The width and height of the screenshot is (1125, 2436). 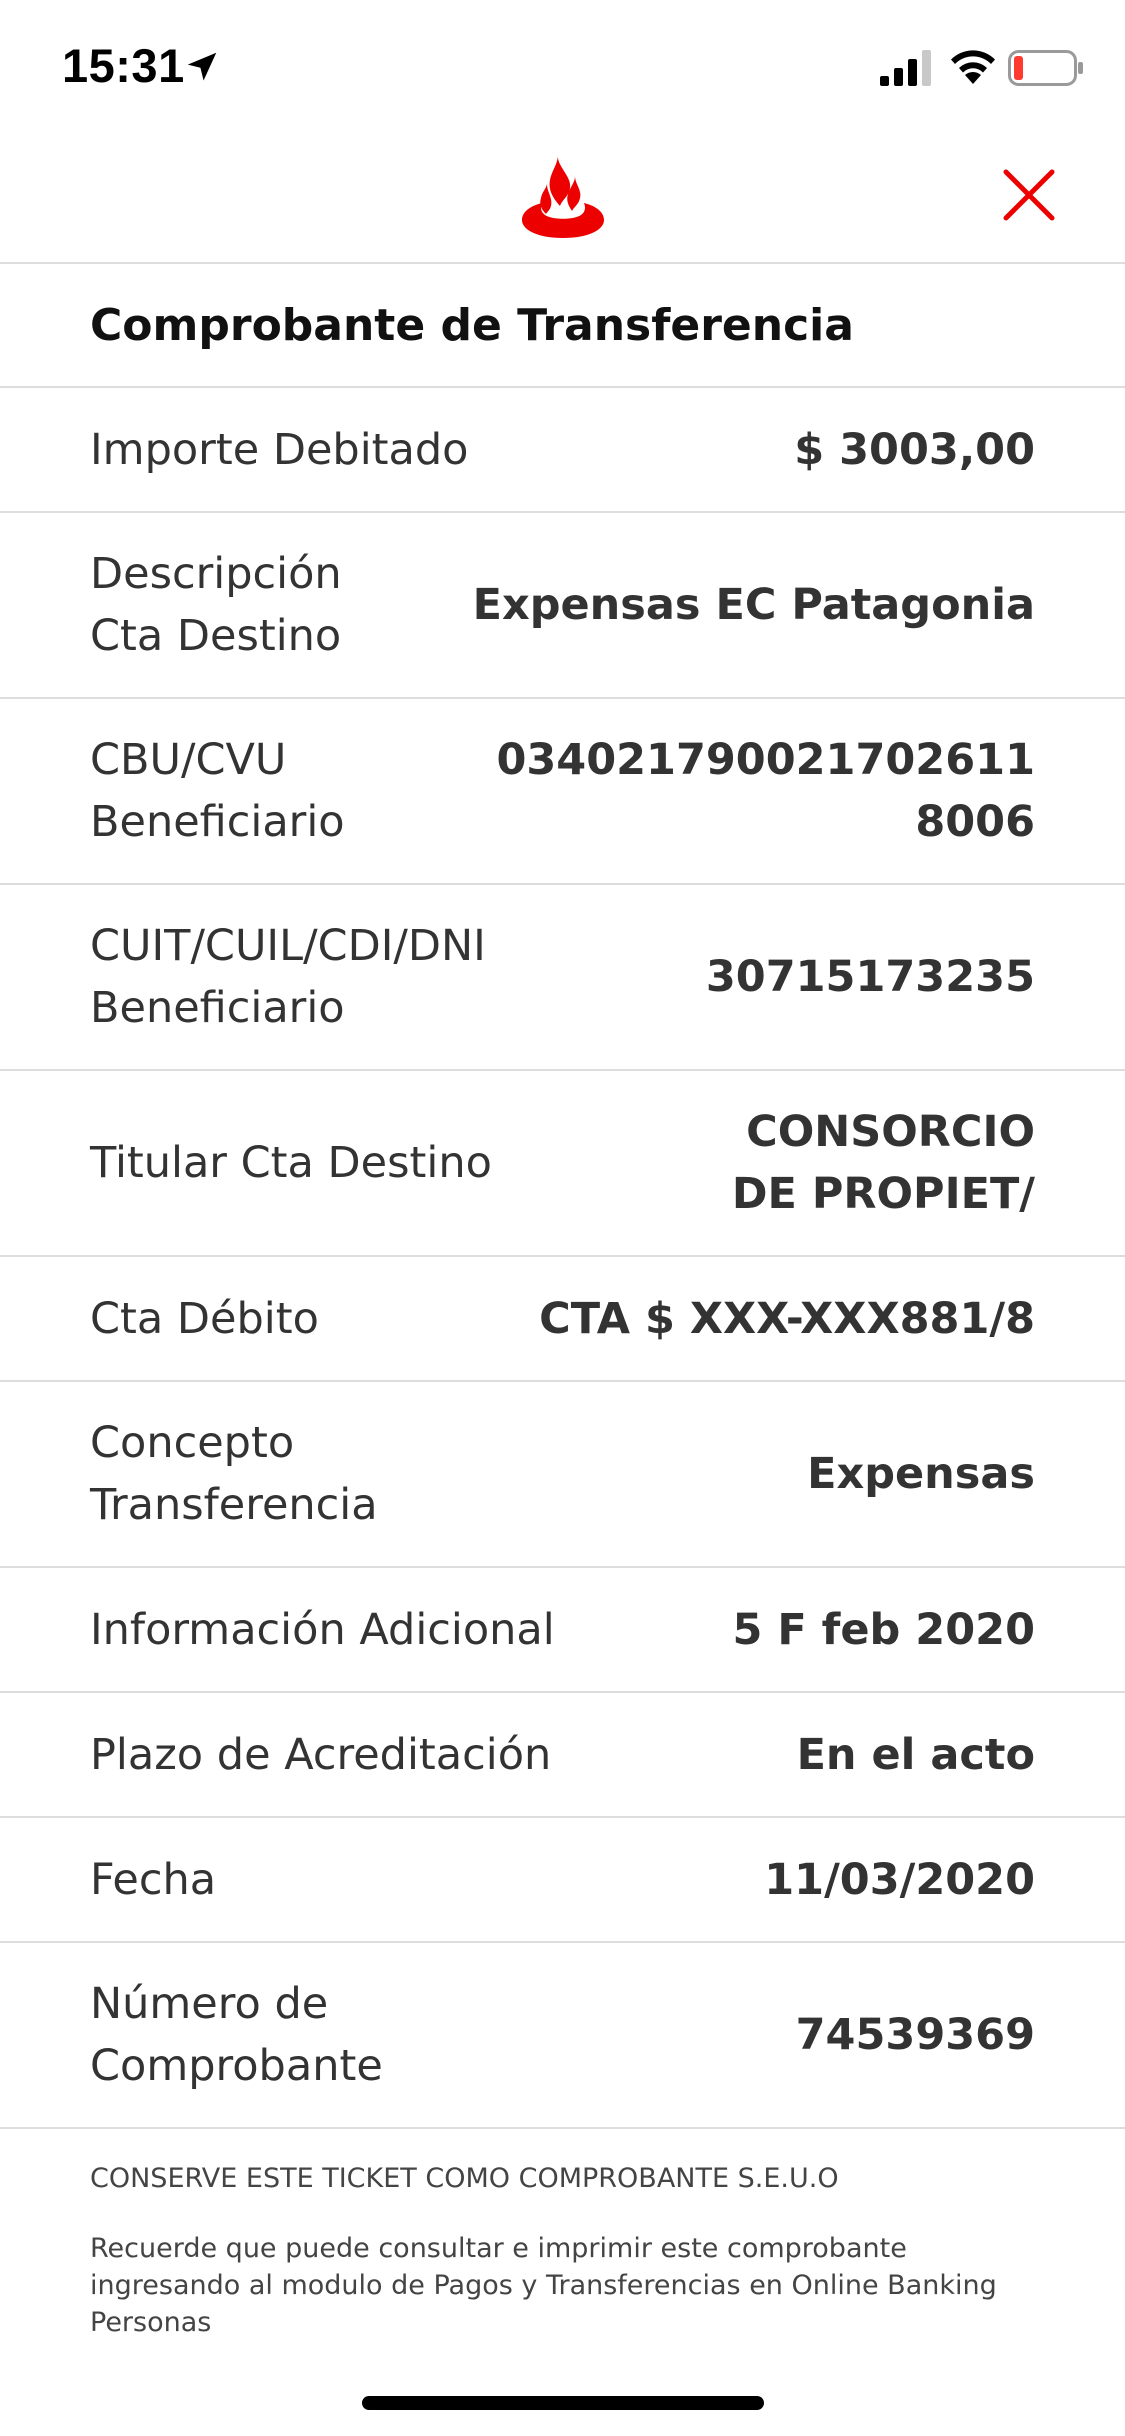 What do you see at coordinates (562, 66) in the screenshot?
I see `status-bar: 15:31` at bounding box center [562, 66].